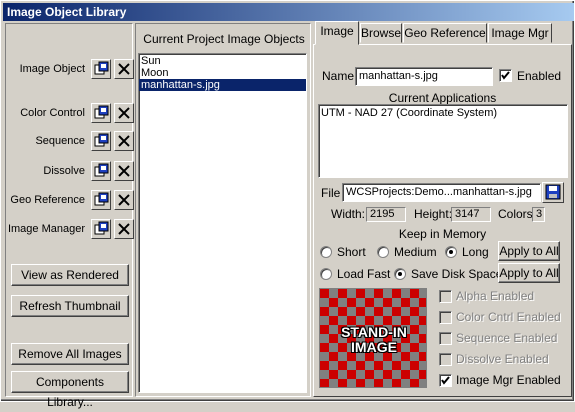 Image resolution: width=575 pixels, height=412 pixels. What do you see at coordinates (222, 73) in the screenshot?
I see `list-item: Moon` at bounding box center [222, 73].